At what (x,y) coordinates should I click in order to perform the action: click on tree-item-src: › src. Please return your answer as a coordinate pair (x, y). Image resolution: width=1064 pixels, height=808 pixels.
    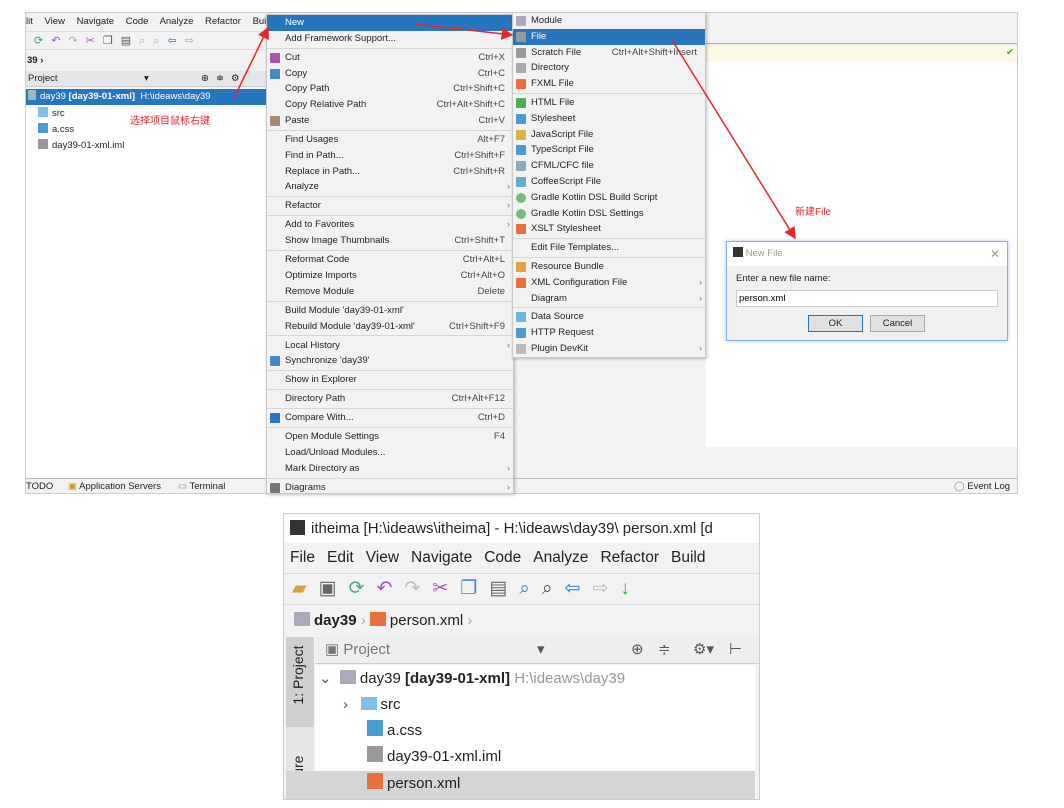
    Looking at the image, I should click on (372, 705).